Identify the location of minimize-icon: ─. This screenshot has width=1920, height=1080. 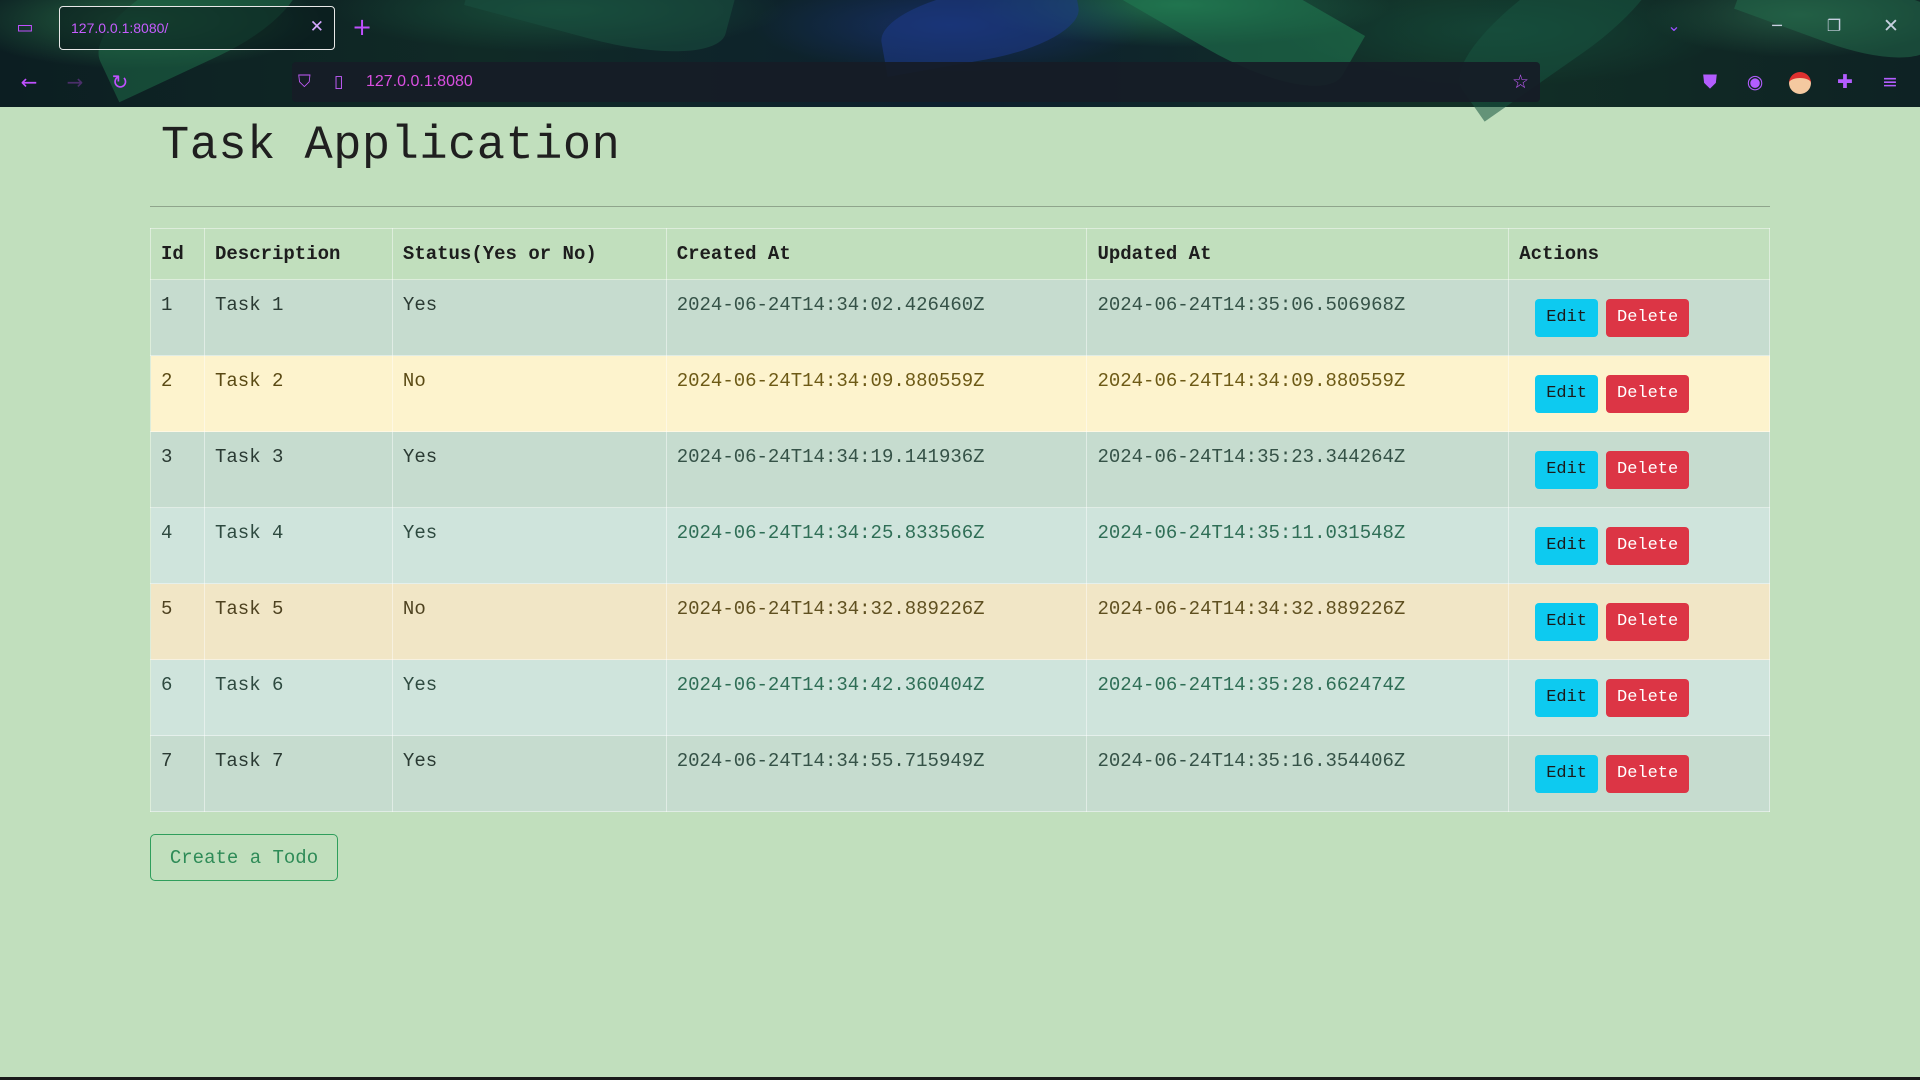
(1777, 26).